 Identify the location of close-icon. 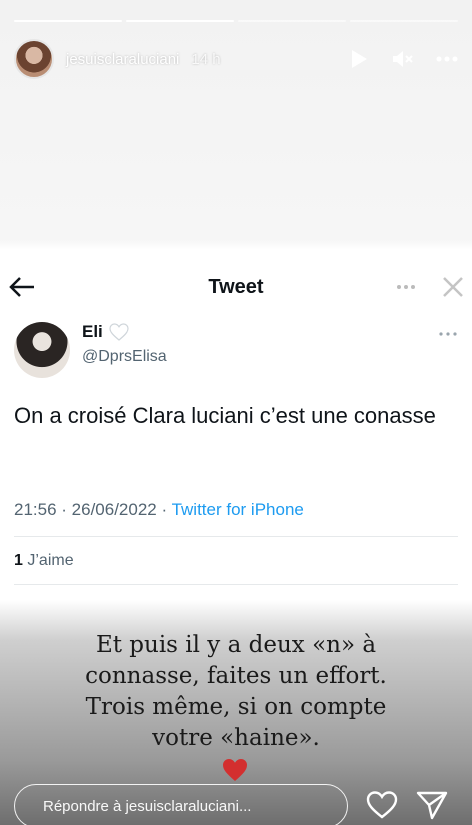
(453, 287).